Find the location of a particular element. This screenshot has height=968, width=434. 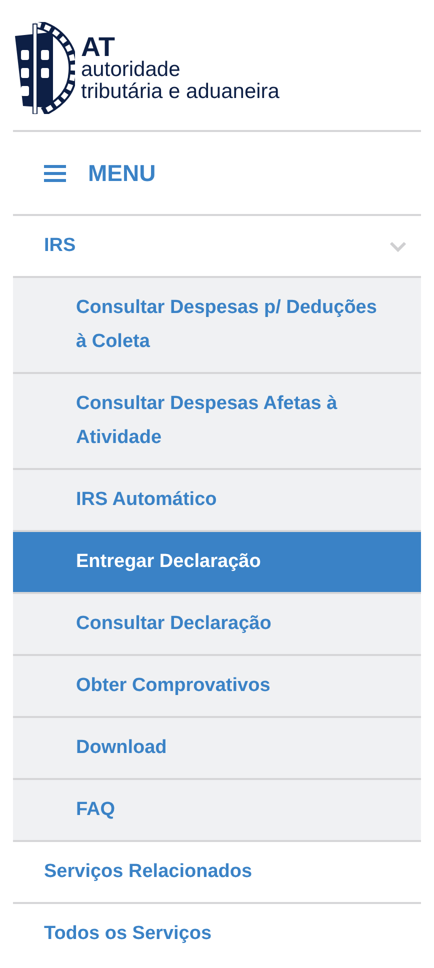

logo-text: autoridade is located at coordinates (131, 69).